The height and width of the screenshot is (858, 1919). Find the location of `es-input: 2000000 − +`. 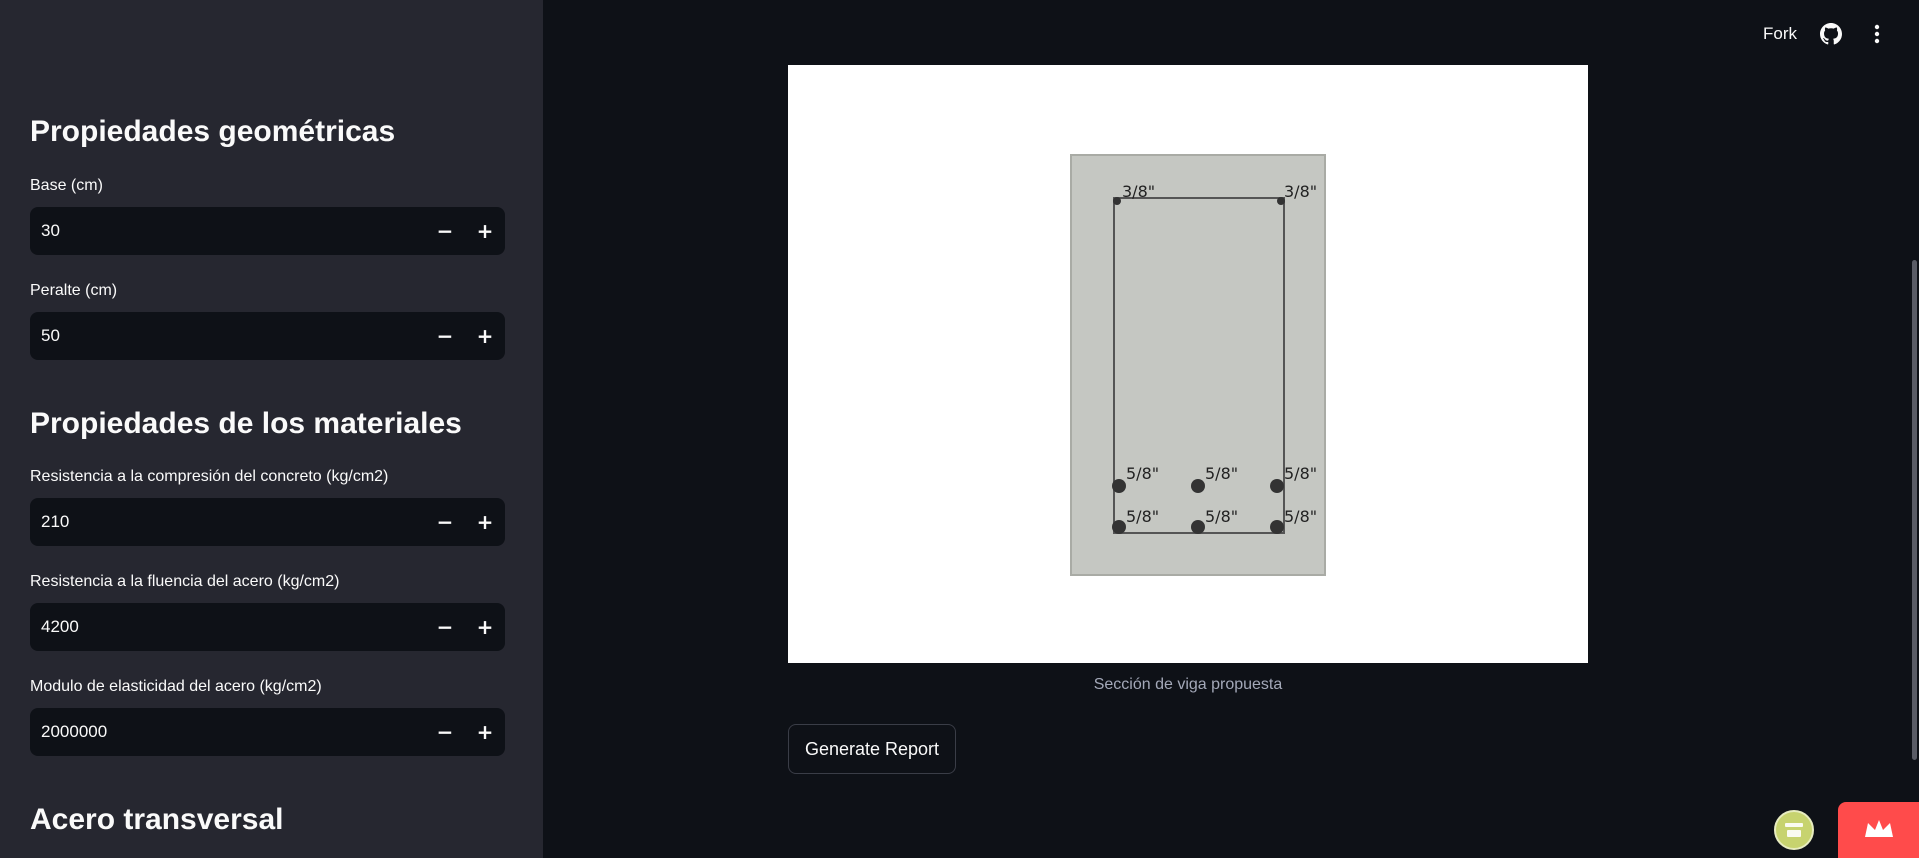

es-input: 2000000 − + is located at coordinates (267, 732).